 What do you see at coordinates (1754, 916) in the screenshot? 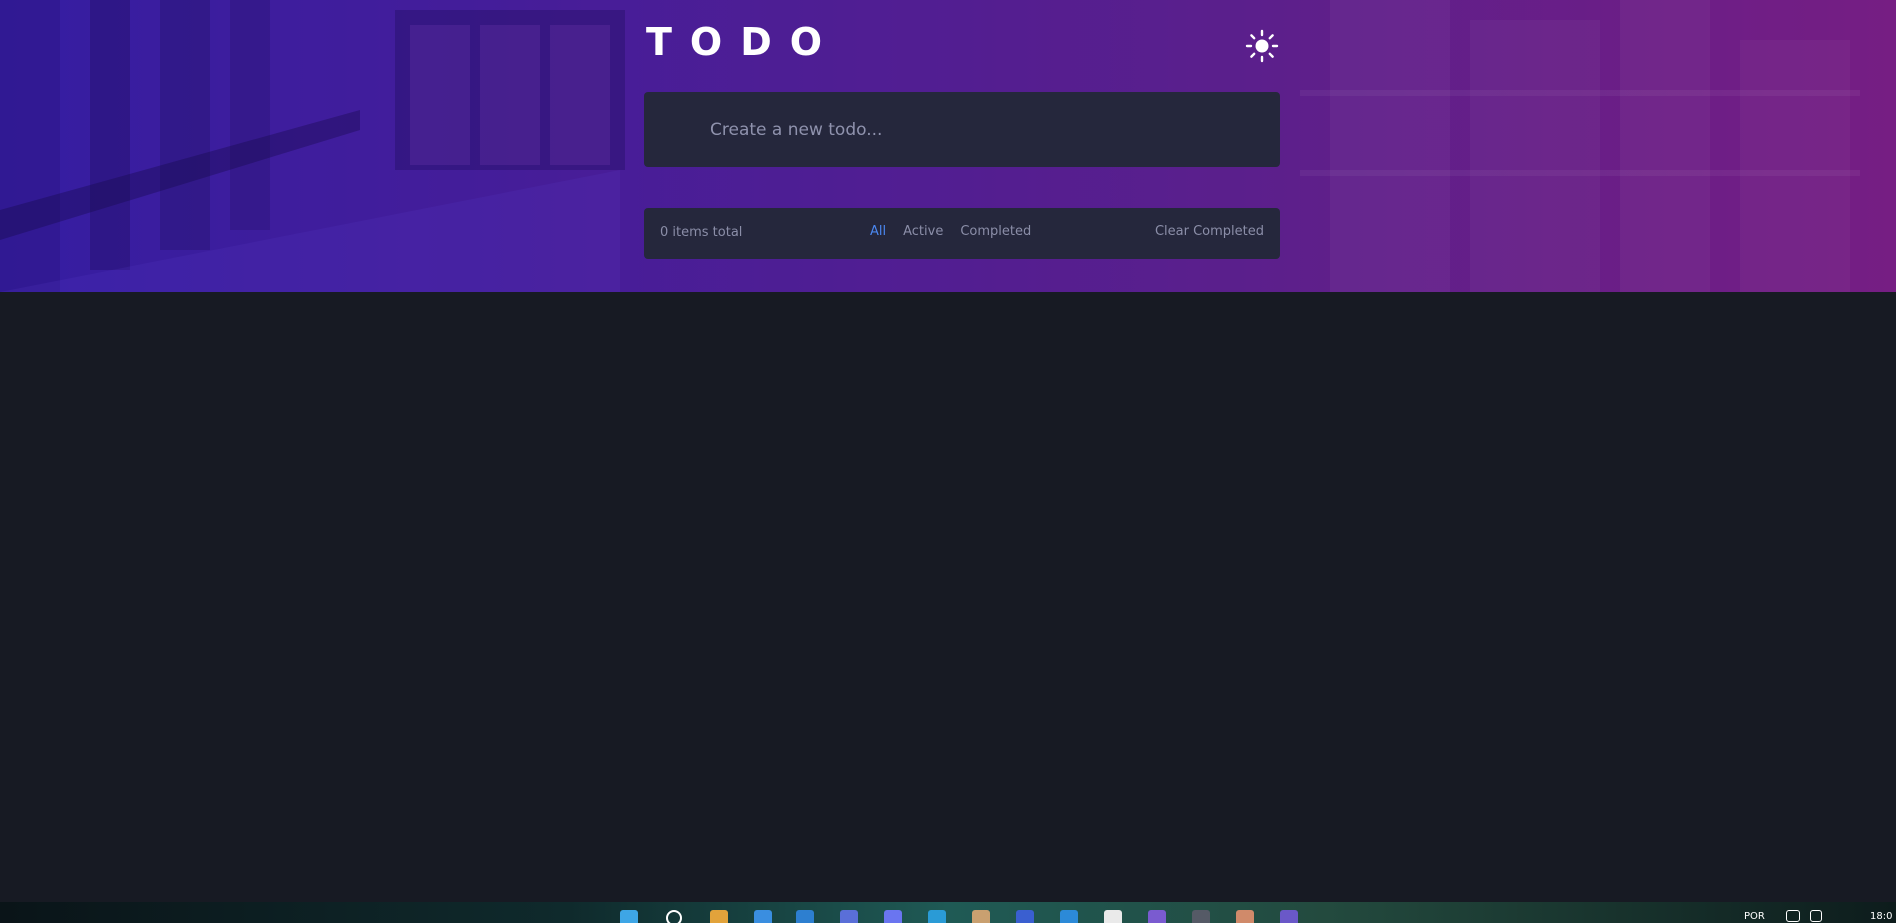
I see `language-indicator: POR` at bounding box center [1754, 916].